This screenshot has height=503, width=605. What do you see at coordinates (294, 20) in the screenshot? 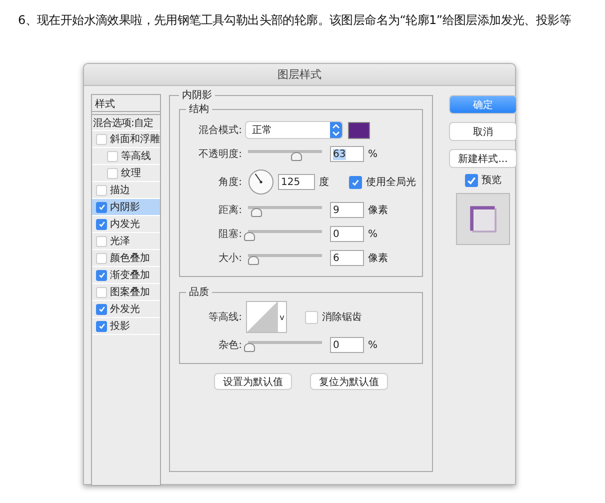
I see `instruction-text: 6、现在开始水滴效果啦，先用钢笔工具勾勒出头部的轮廓。该图层命名为“轮廓1”给图层添加发光、投影等` at bounding box center [294, 20].